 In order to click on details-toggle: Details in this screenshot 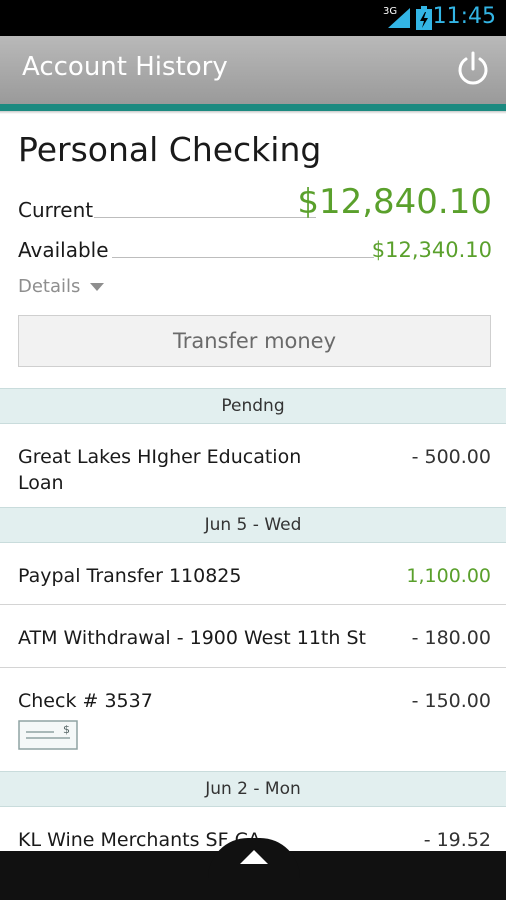, I will do `click(61, 286)`.